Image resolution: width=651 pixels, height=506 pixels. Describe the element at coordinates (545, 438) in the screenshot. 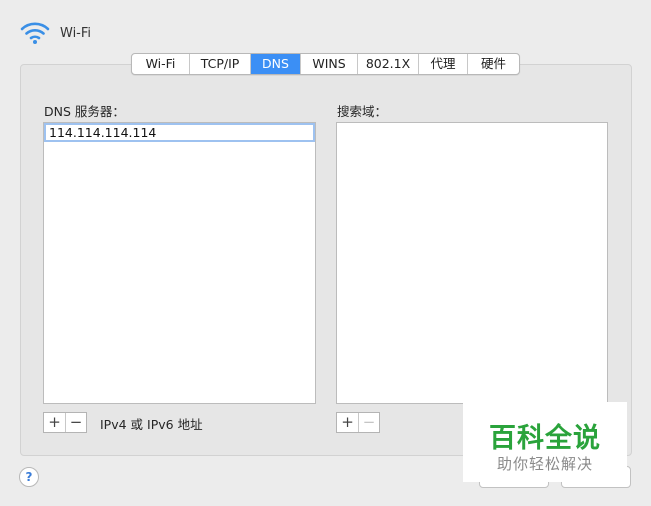

I see `watermark-title: 百科全说` at that location.